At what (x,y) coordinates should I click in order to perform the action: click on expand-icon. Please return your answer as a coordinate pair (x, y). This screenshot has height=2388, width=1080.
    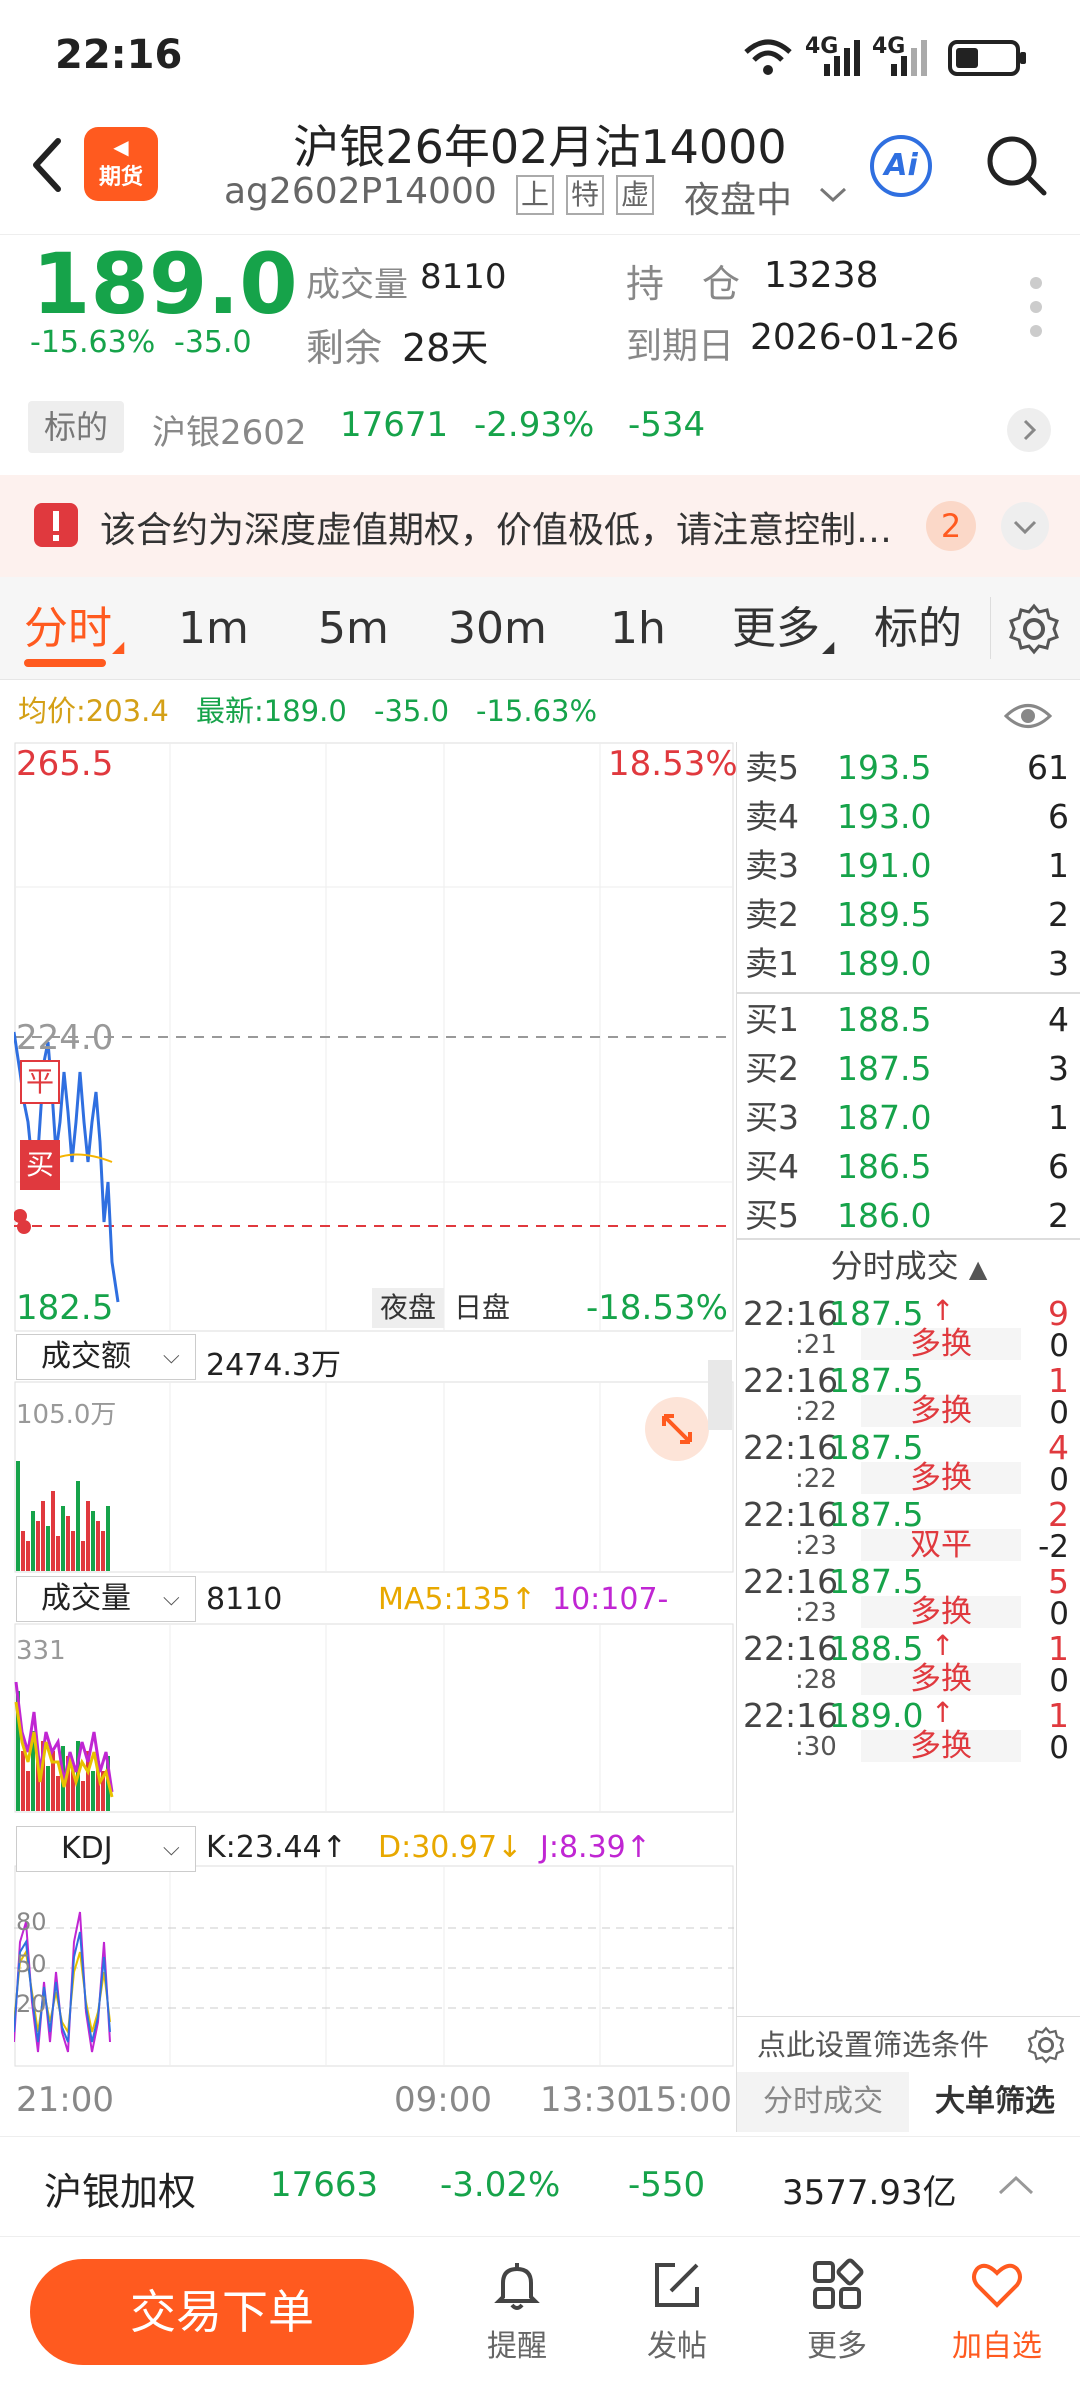
    Looking at the image, I should click on (677, 1431).